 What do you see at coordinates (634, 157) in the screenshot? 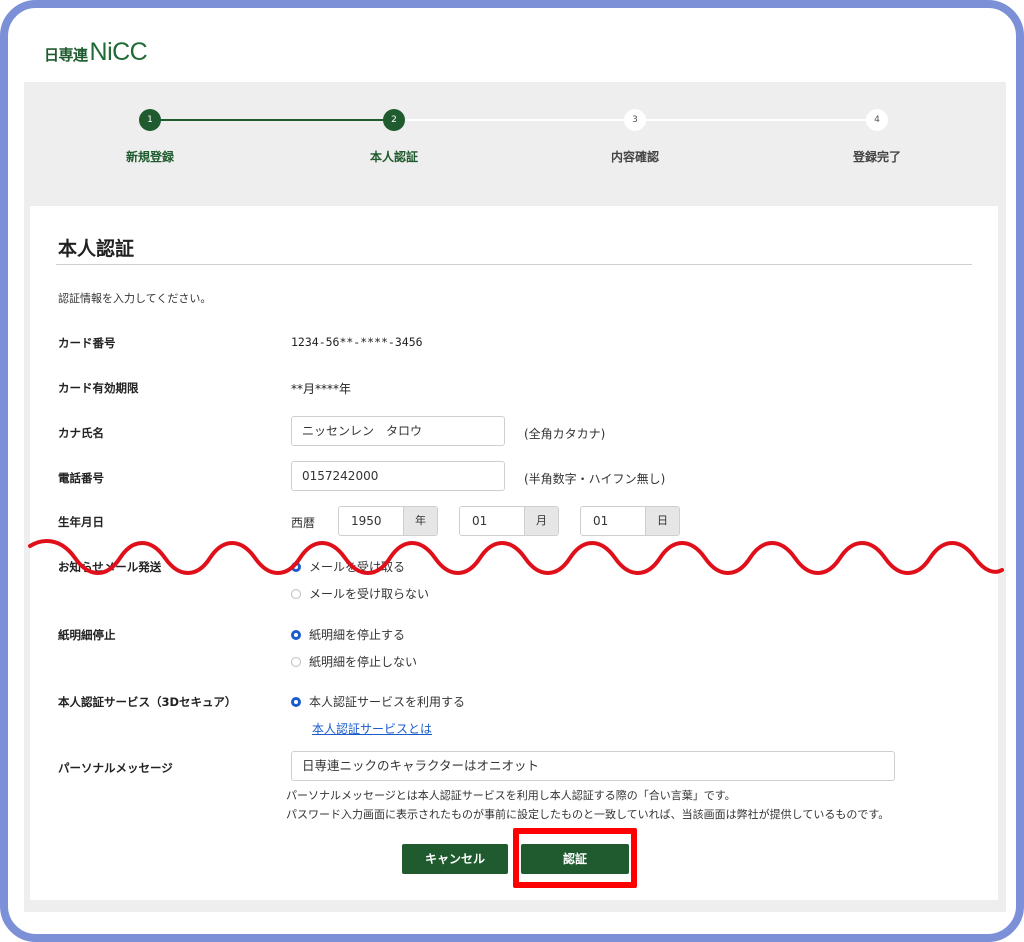
I see `step-3-label: 内容確認` at bounding box center [634, 157].